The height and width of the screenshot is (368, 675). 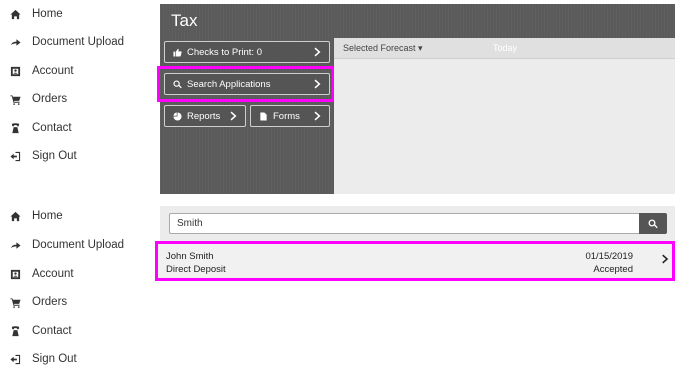 What do you see at coordinates (286, 116) in the screenshot?
I see `forms-label: Forms` at bounding box center [286, 116].